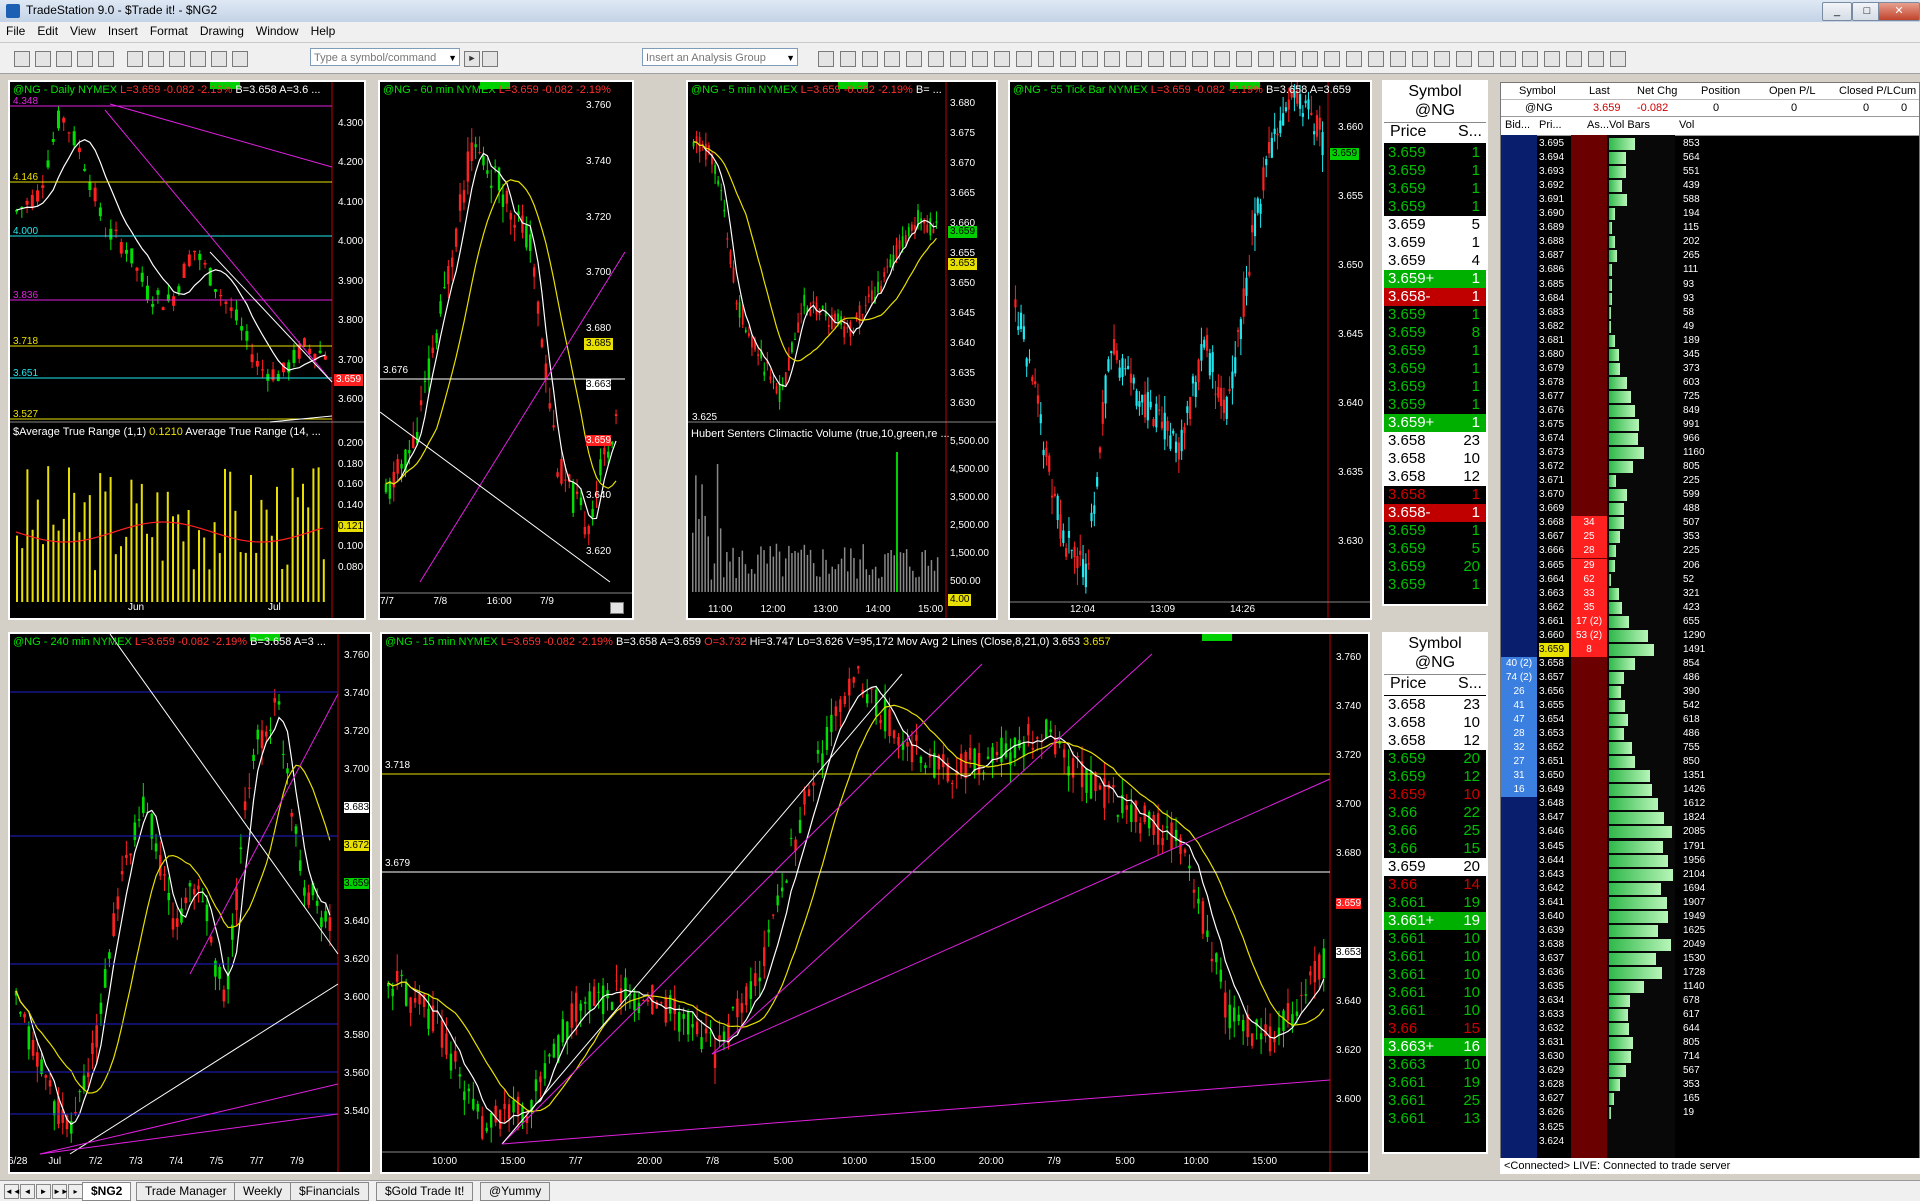 This screenshot has width=1920, height=1201. I want to click on analysis-group-select: Insert an Analysis Group ▼, so click(720, 57).